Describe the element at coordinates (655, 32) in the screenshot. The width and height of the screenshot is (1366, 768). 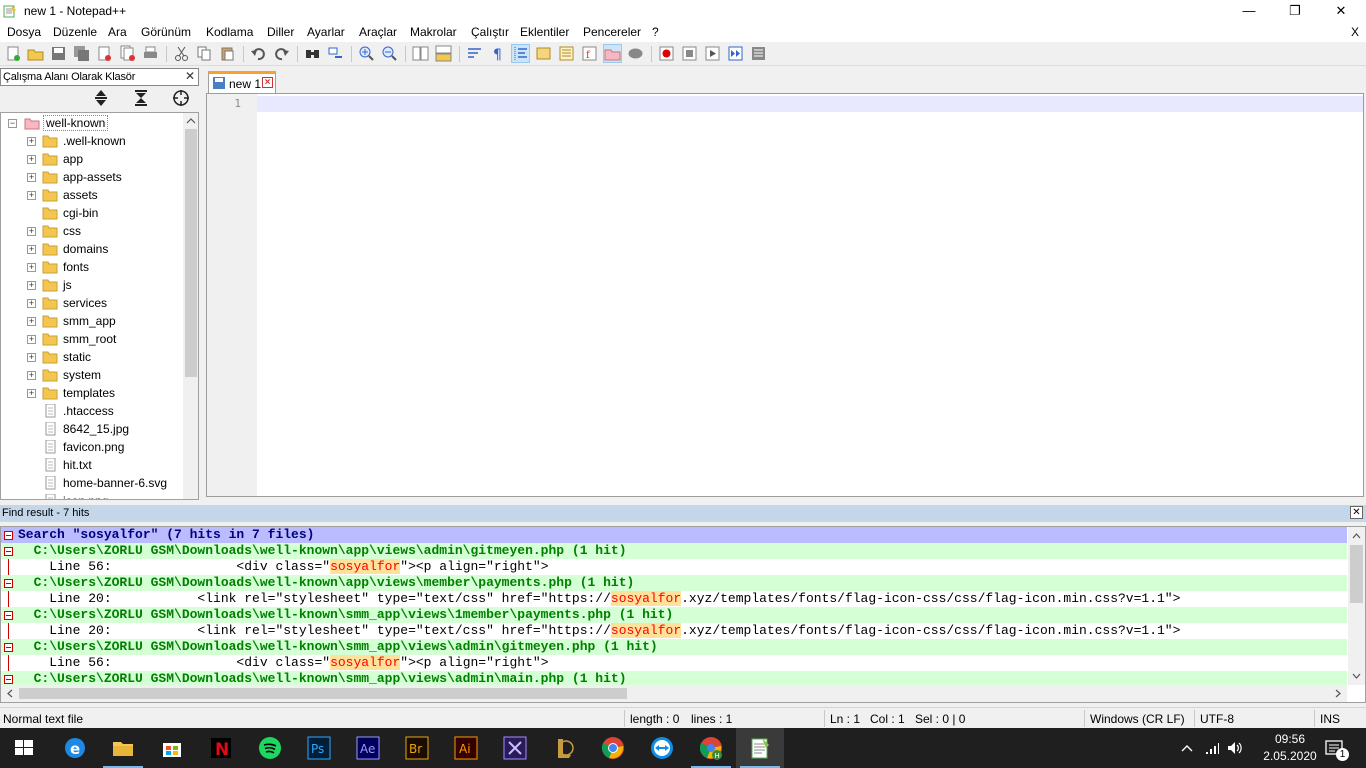
I see `menu-help: ?` at that location.